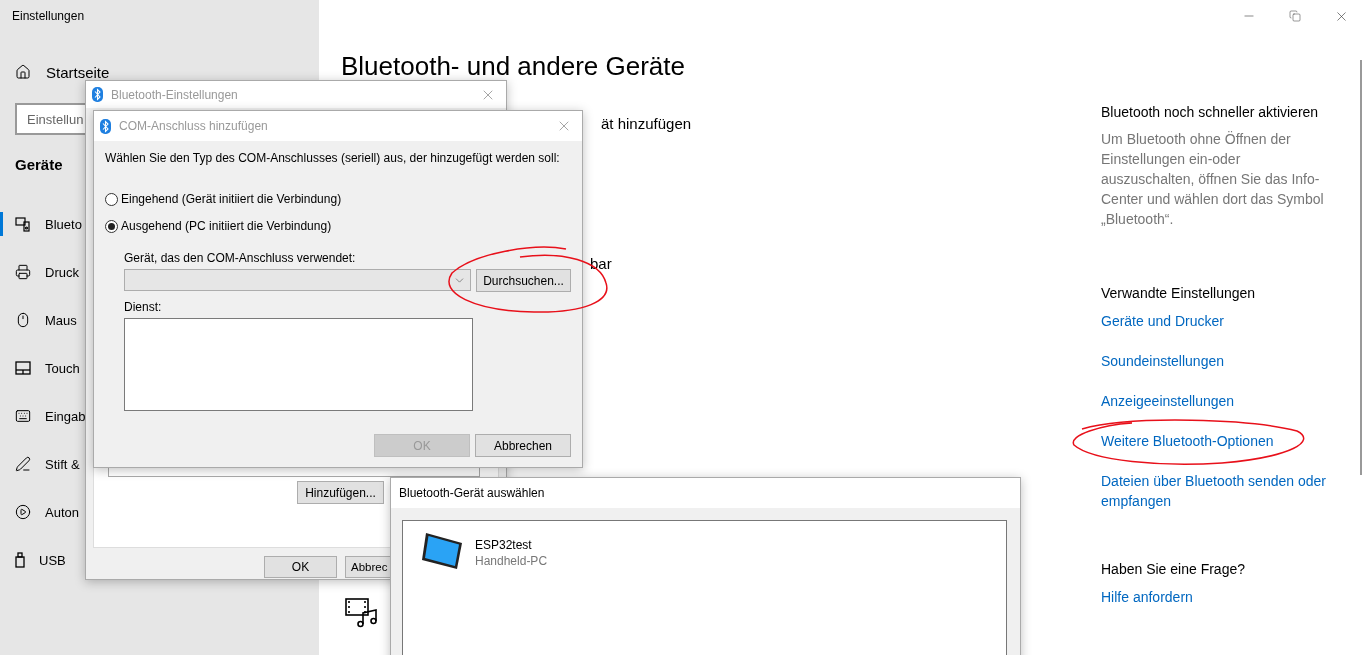 This screenshot has height=655, width=1364. I want to click on nav-item: Maus, so click(61, 320).